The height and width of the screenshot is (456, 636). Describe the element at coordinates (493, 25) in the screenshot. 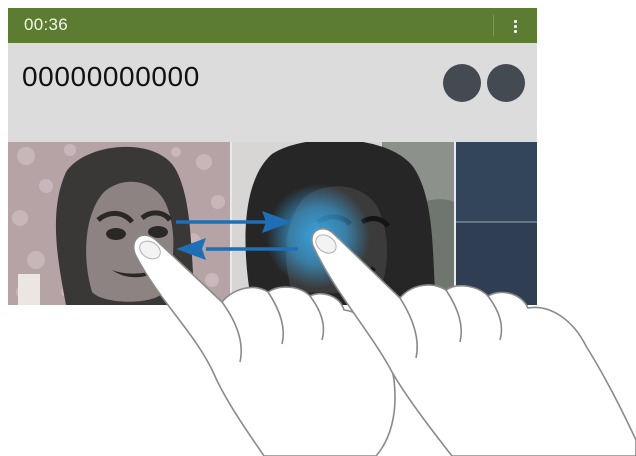

I see `status-bar-divider` at that location.